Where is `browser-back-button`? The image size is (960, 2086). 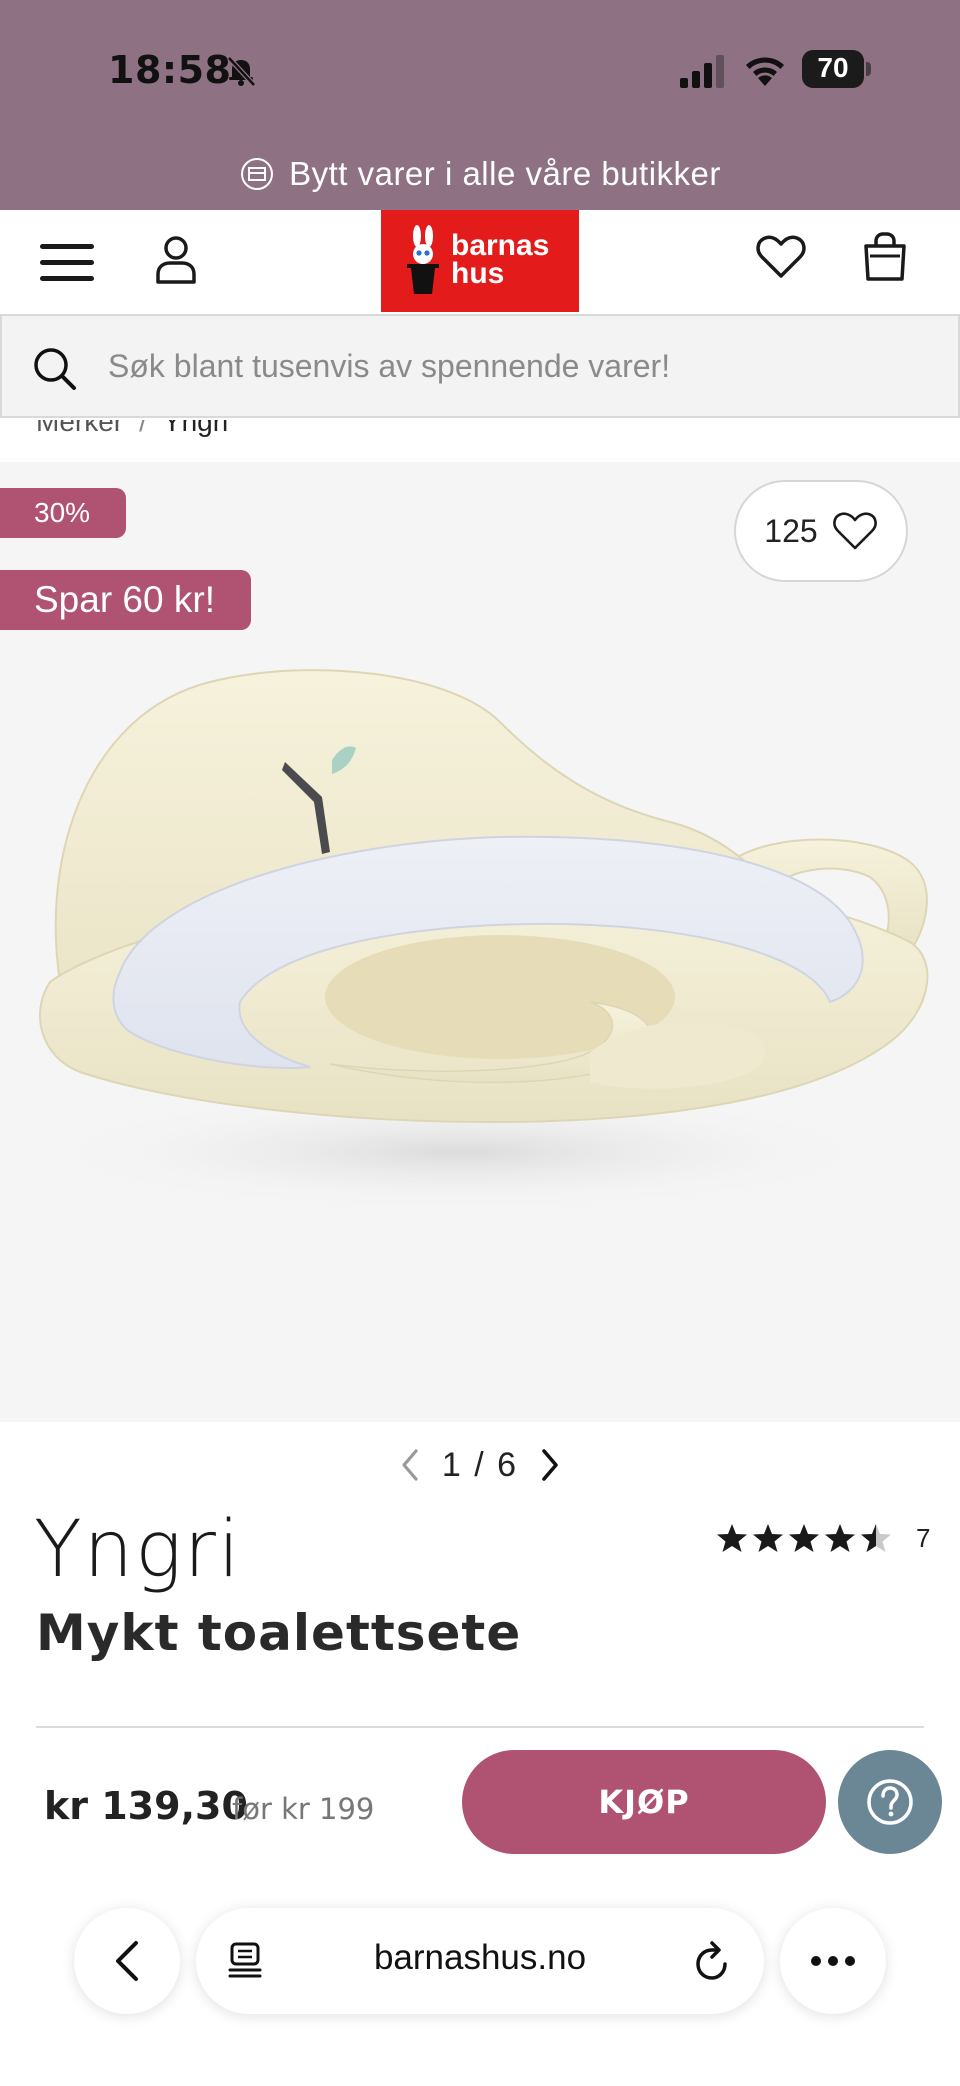
browser-back-button is located at coordinates (127, 1961).